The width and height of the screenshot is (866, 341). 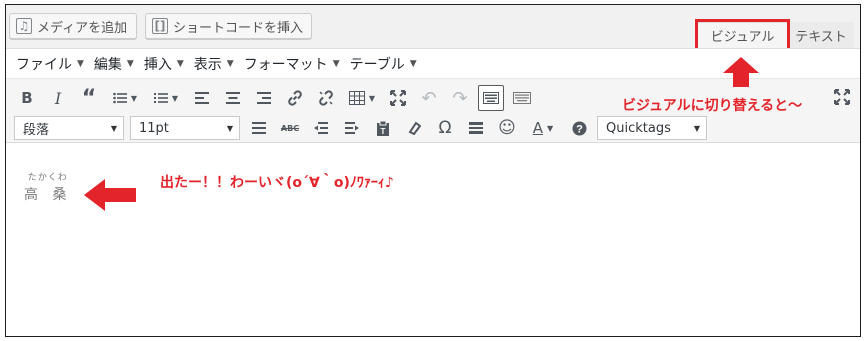 I want to click on menu-format-label: フォーマット, so click(x=285, y=64).